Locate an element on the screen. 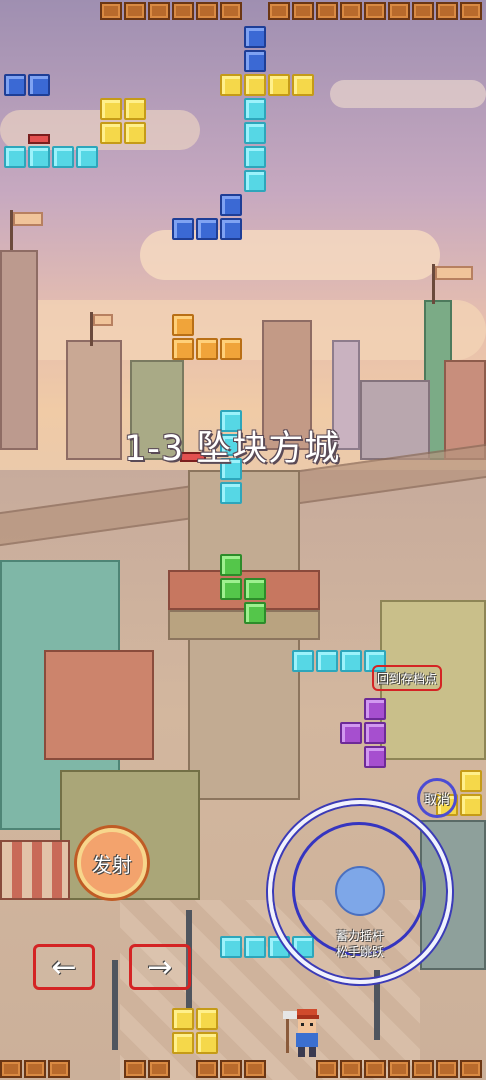 This screenshot has width=486, height=1080. move-left-button: ← is located at coordinates (64, 967).